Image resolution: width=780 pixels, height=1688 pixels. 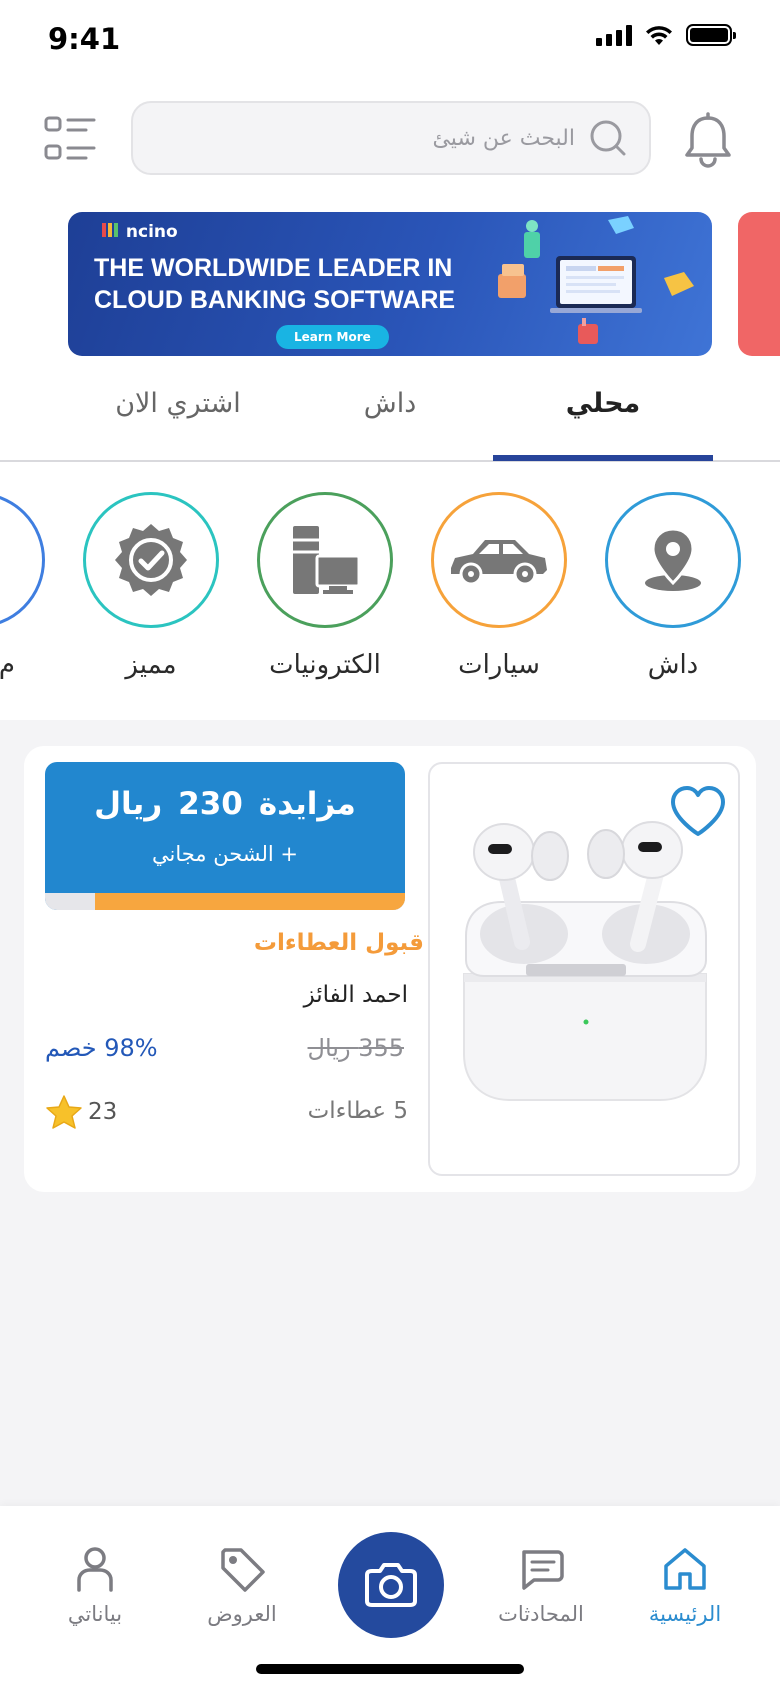 What do you see at coordinates (499, 665) in the screenshot?
I see `category-label: سيارات` at bounding box center [499, 665].